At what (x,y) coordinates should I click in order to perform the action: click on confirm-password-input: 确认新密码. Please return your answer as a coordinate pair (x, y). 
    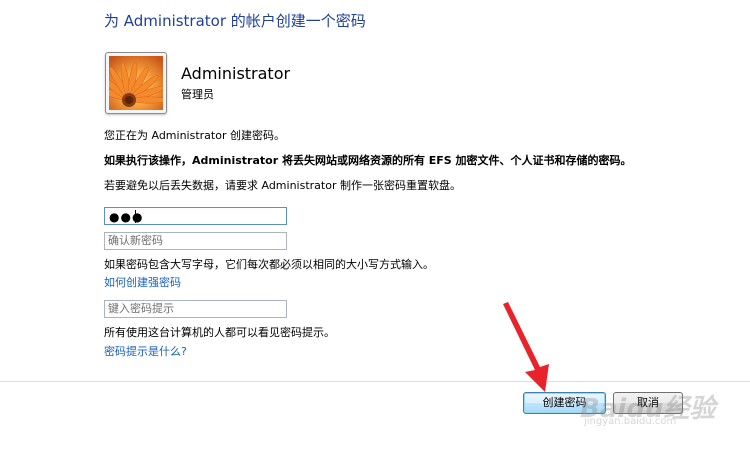
    Looking at the image, I should click on (195, 241).